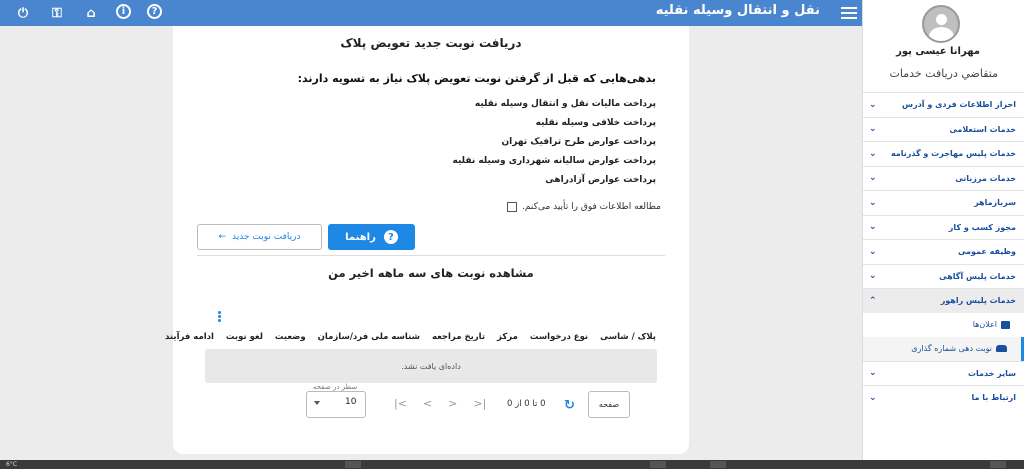 The height and width of the screenshot is (469, 1024). What do you see at coordinates (944, 73) in the screenshot?
I see `user-role: متقاضي دريافت خدمات` at bounding box center [944, 73].